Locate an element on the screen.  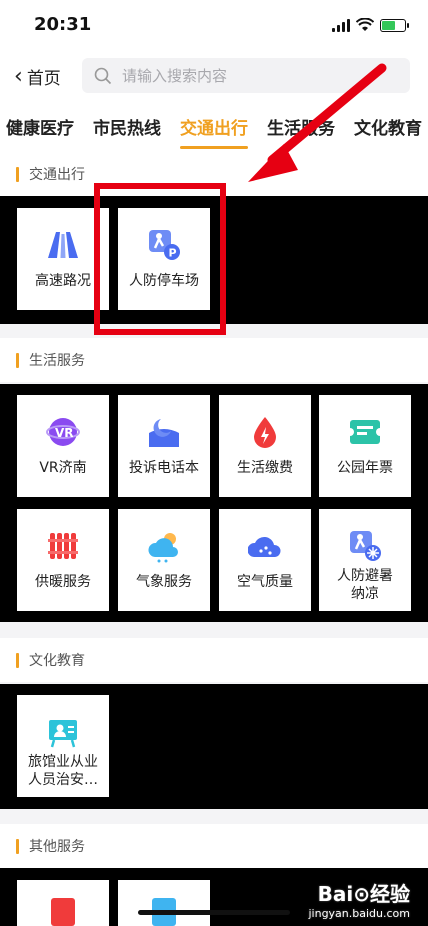
service-air: 空气质量 is located at coordinates (265, 560).